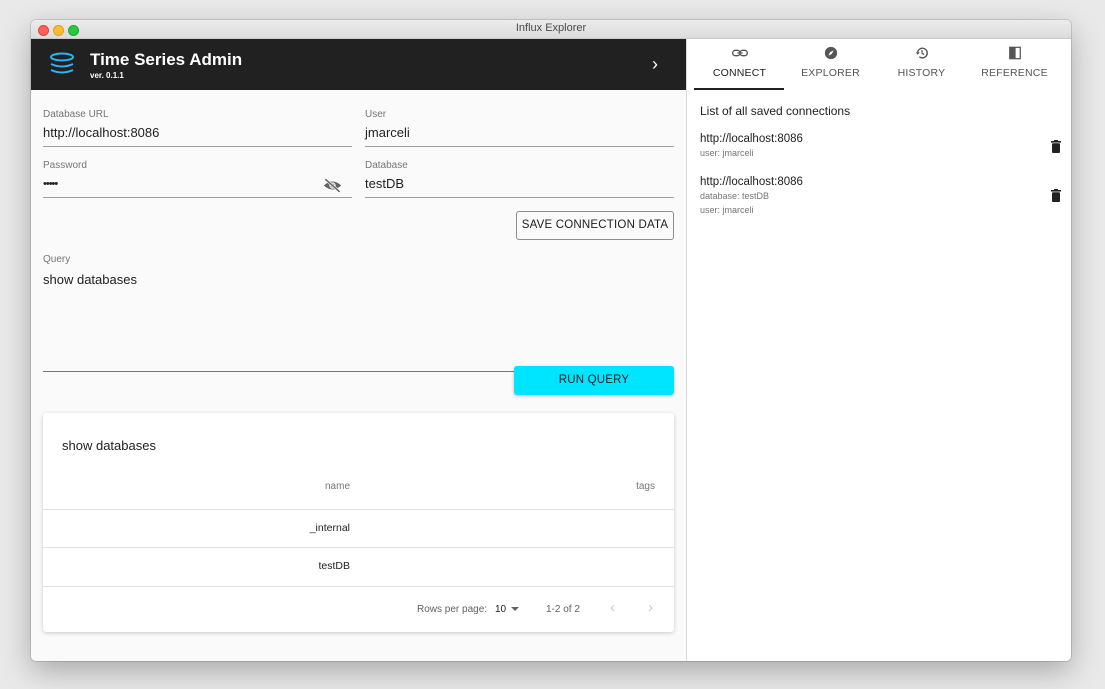  I want to click on table-cell-name: _internal, so click(329, 528).